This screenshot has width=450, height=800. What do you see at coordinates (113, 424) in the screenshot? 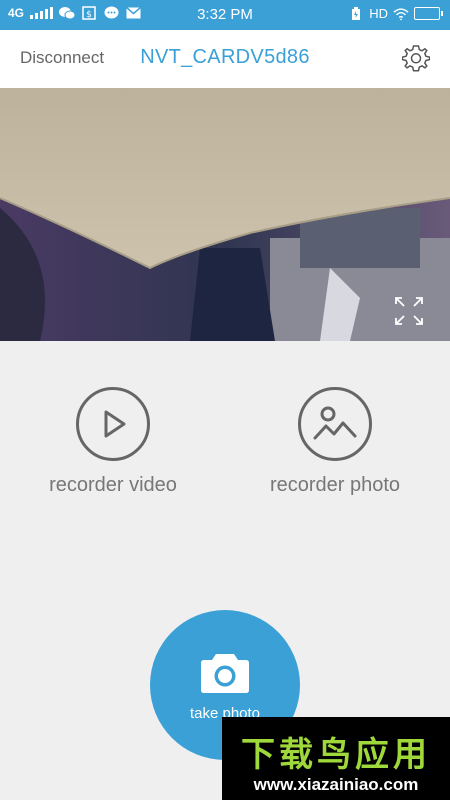
I see `play-icon` at bounding box center [113, 424].